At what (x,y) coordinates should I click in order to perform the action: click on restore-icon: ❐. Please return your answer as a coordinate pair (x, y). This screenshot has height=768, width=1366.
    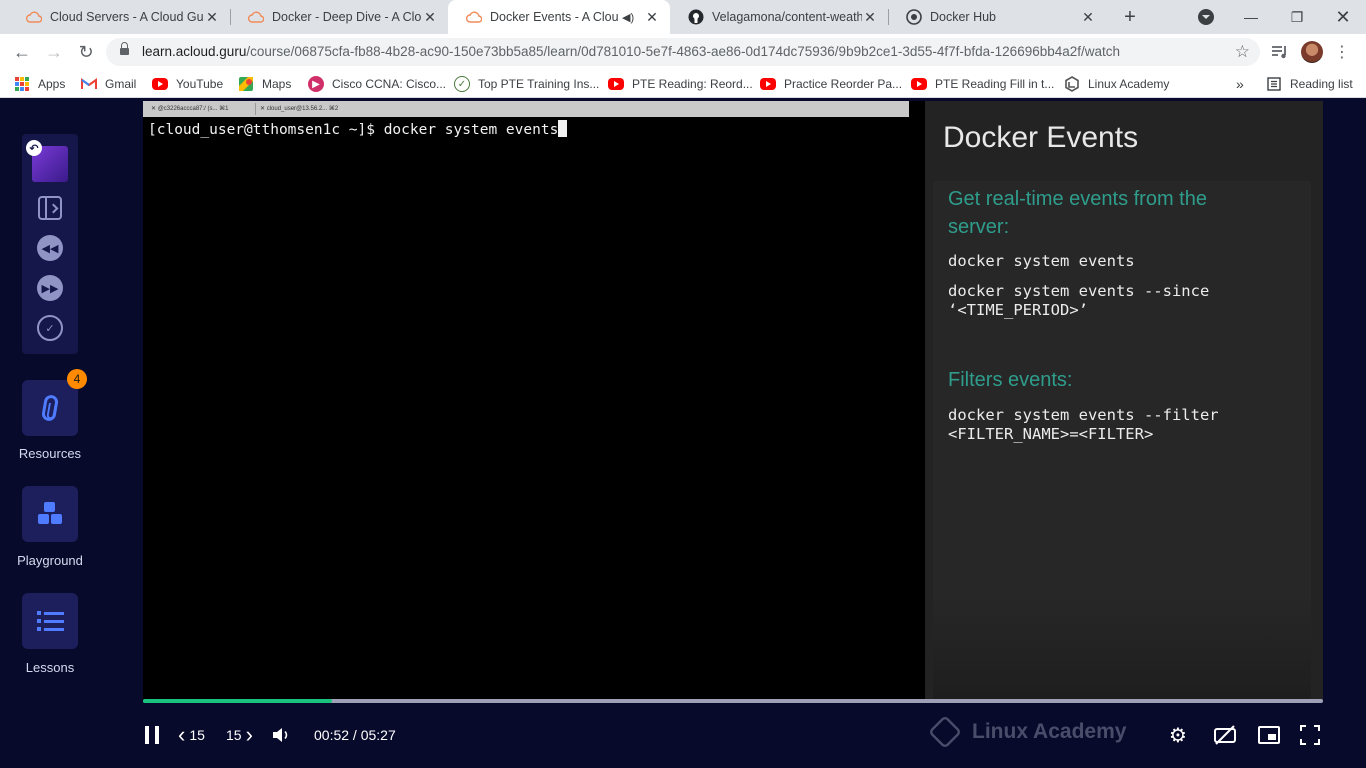
    Looking at the image, I should click on (1297, 17).